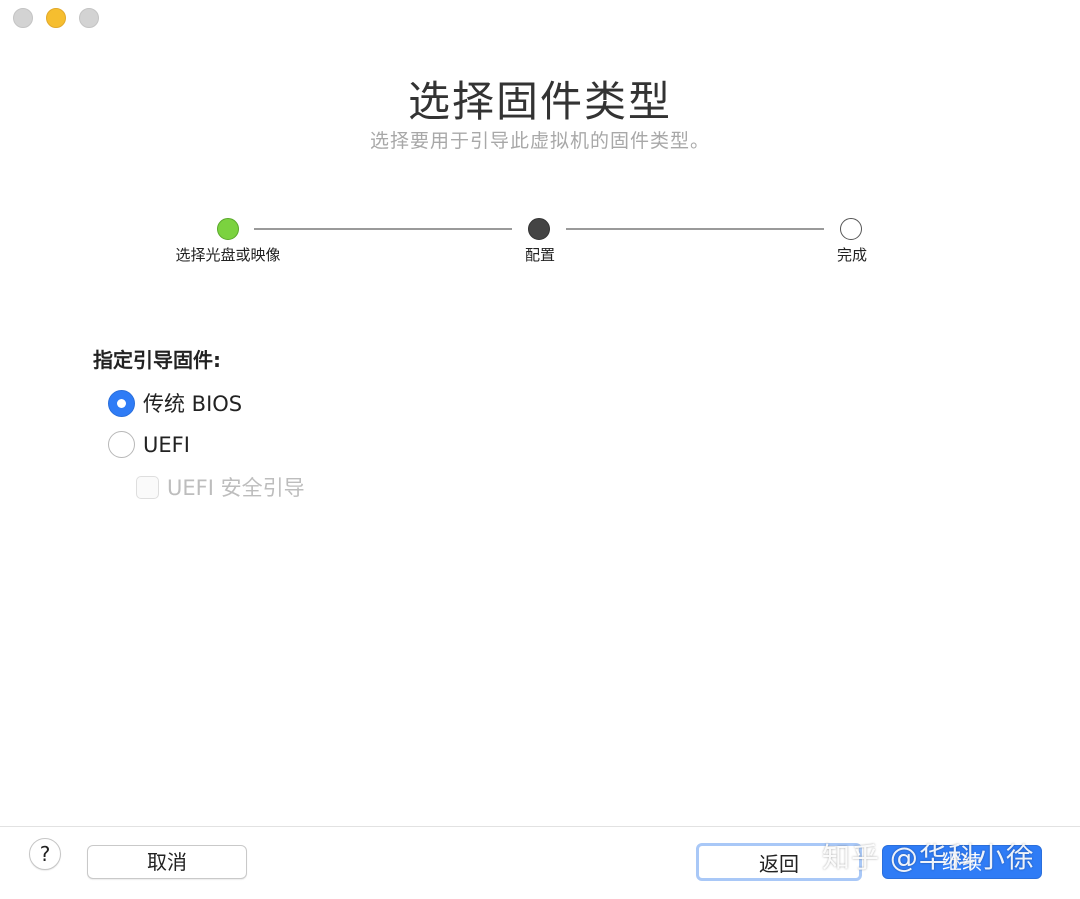 The height and width of the screenshot is (899, 1080). What do you see at coordinates (851, 255) in the screenshot?
I see `step-label-finish: 完成` at bounding box center [851, 255].